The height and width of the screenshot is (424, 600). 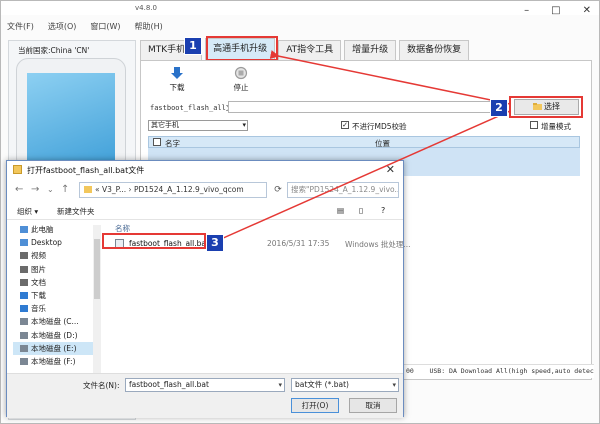 I want to click on refresh-icon: ⟳, so click(x=278, y=190).